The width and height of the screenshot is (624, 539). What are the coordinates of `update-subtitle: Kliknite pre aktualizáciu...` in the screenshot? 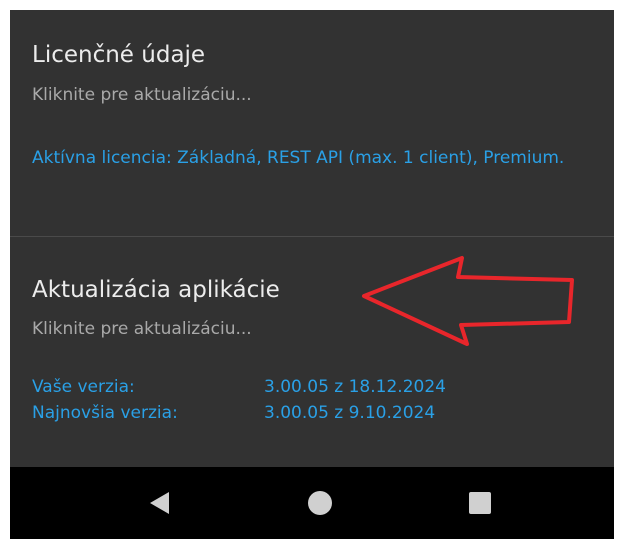 It's located at (142, 329).